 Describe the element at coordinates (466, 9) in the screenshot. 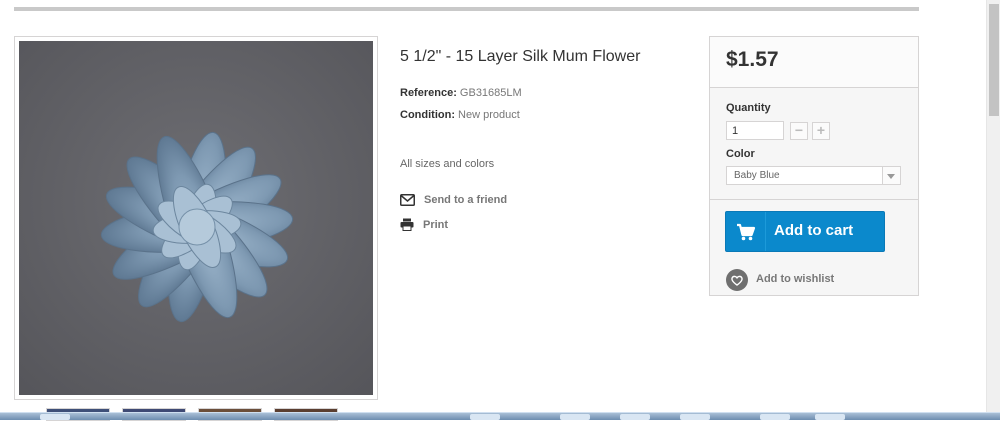

I see `top-divider` at that location.